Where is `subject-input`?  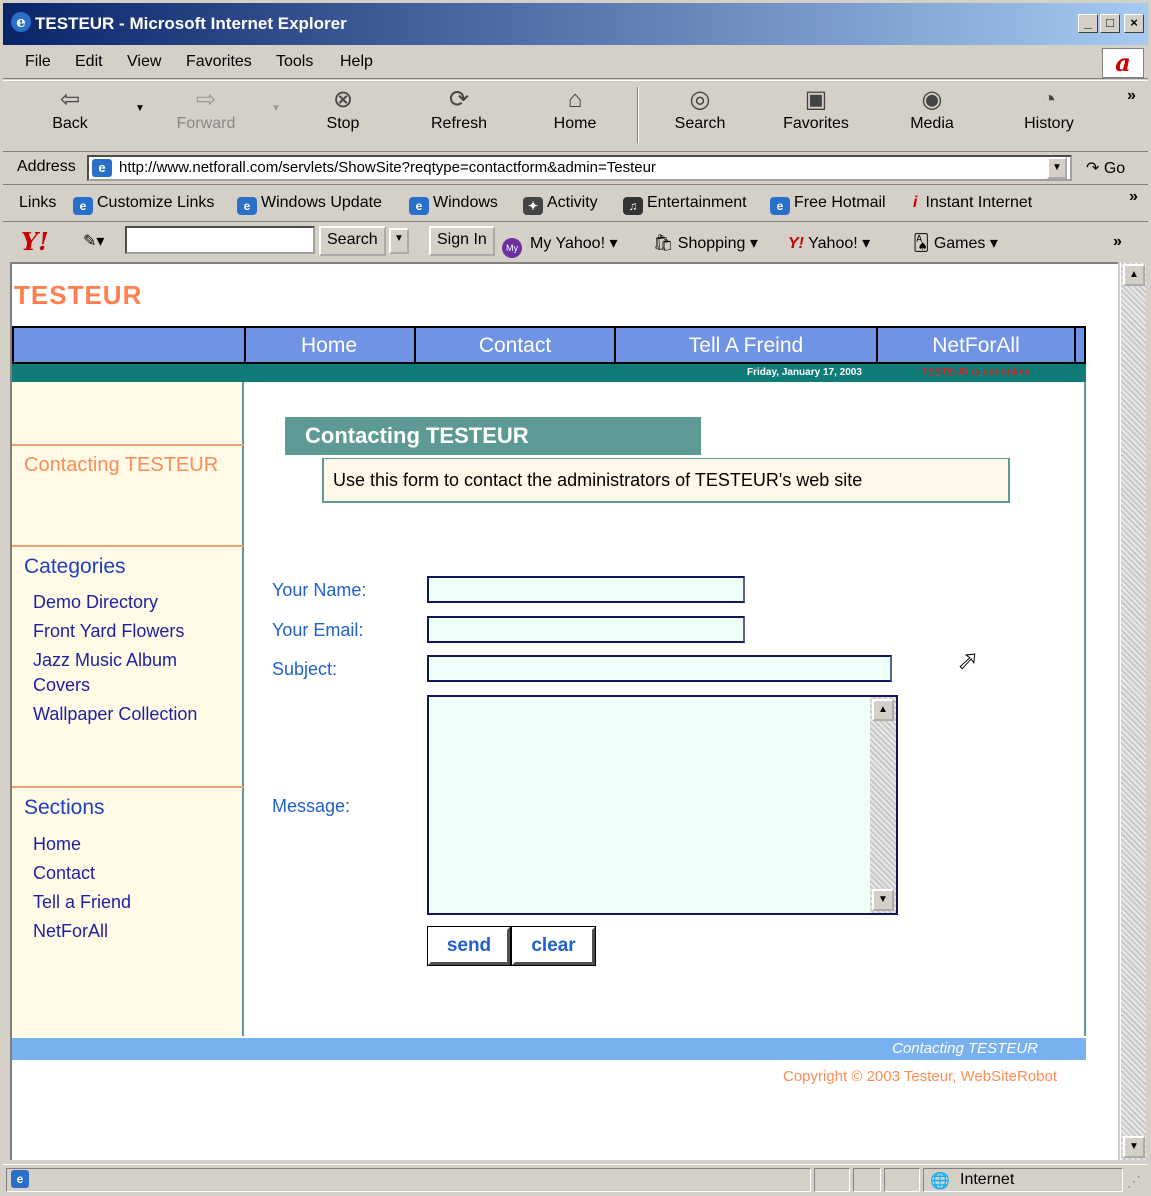 subject-input is located at coordinates (659, 668).